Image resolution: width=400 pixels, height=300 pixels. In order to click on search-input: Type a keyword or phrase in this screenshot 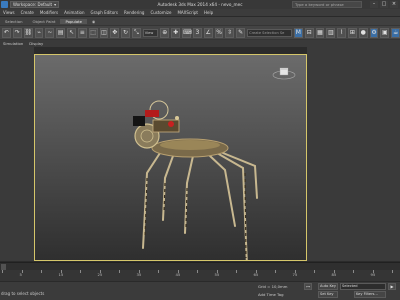, I will do `click(327, 4)`.